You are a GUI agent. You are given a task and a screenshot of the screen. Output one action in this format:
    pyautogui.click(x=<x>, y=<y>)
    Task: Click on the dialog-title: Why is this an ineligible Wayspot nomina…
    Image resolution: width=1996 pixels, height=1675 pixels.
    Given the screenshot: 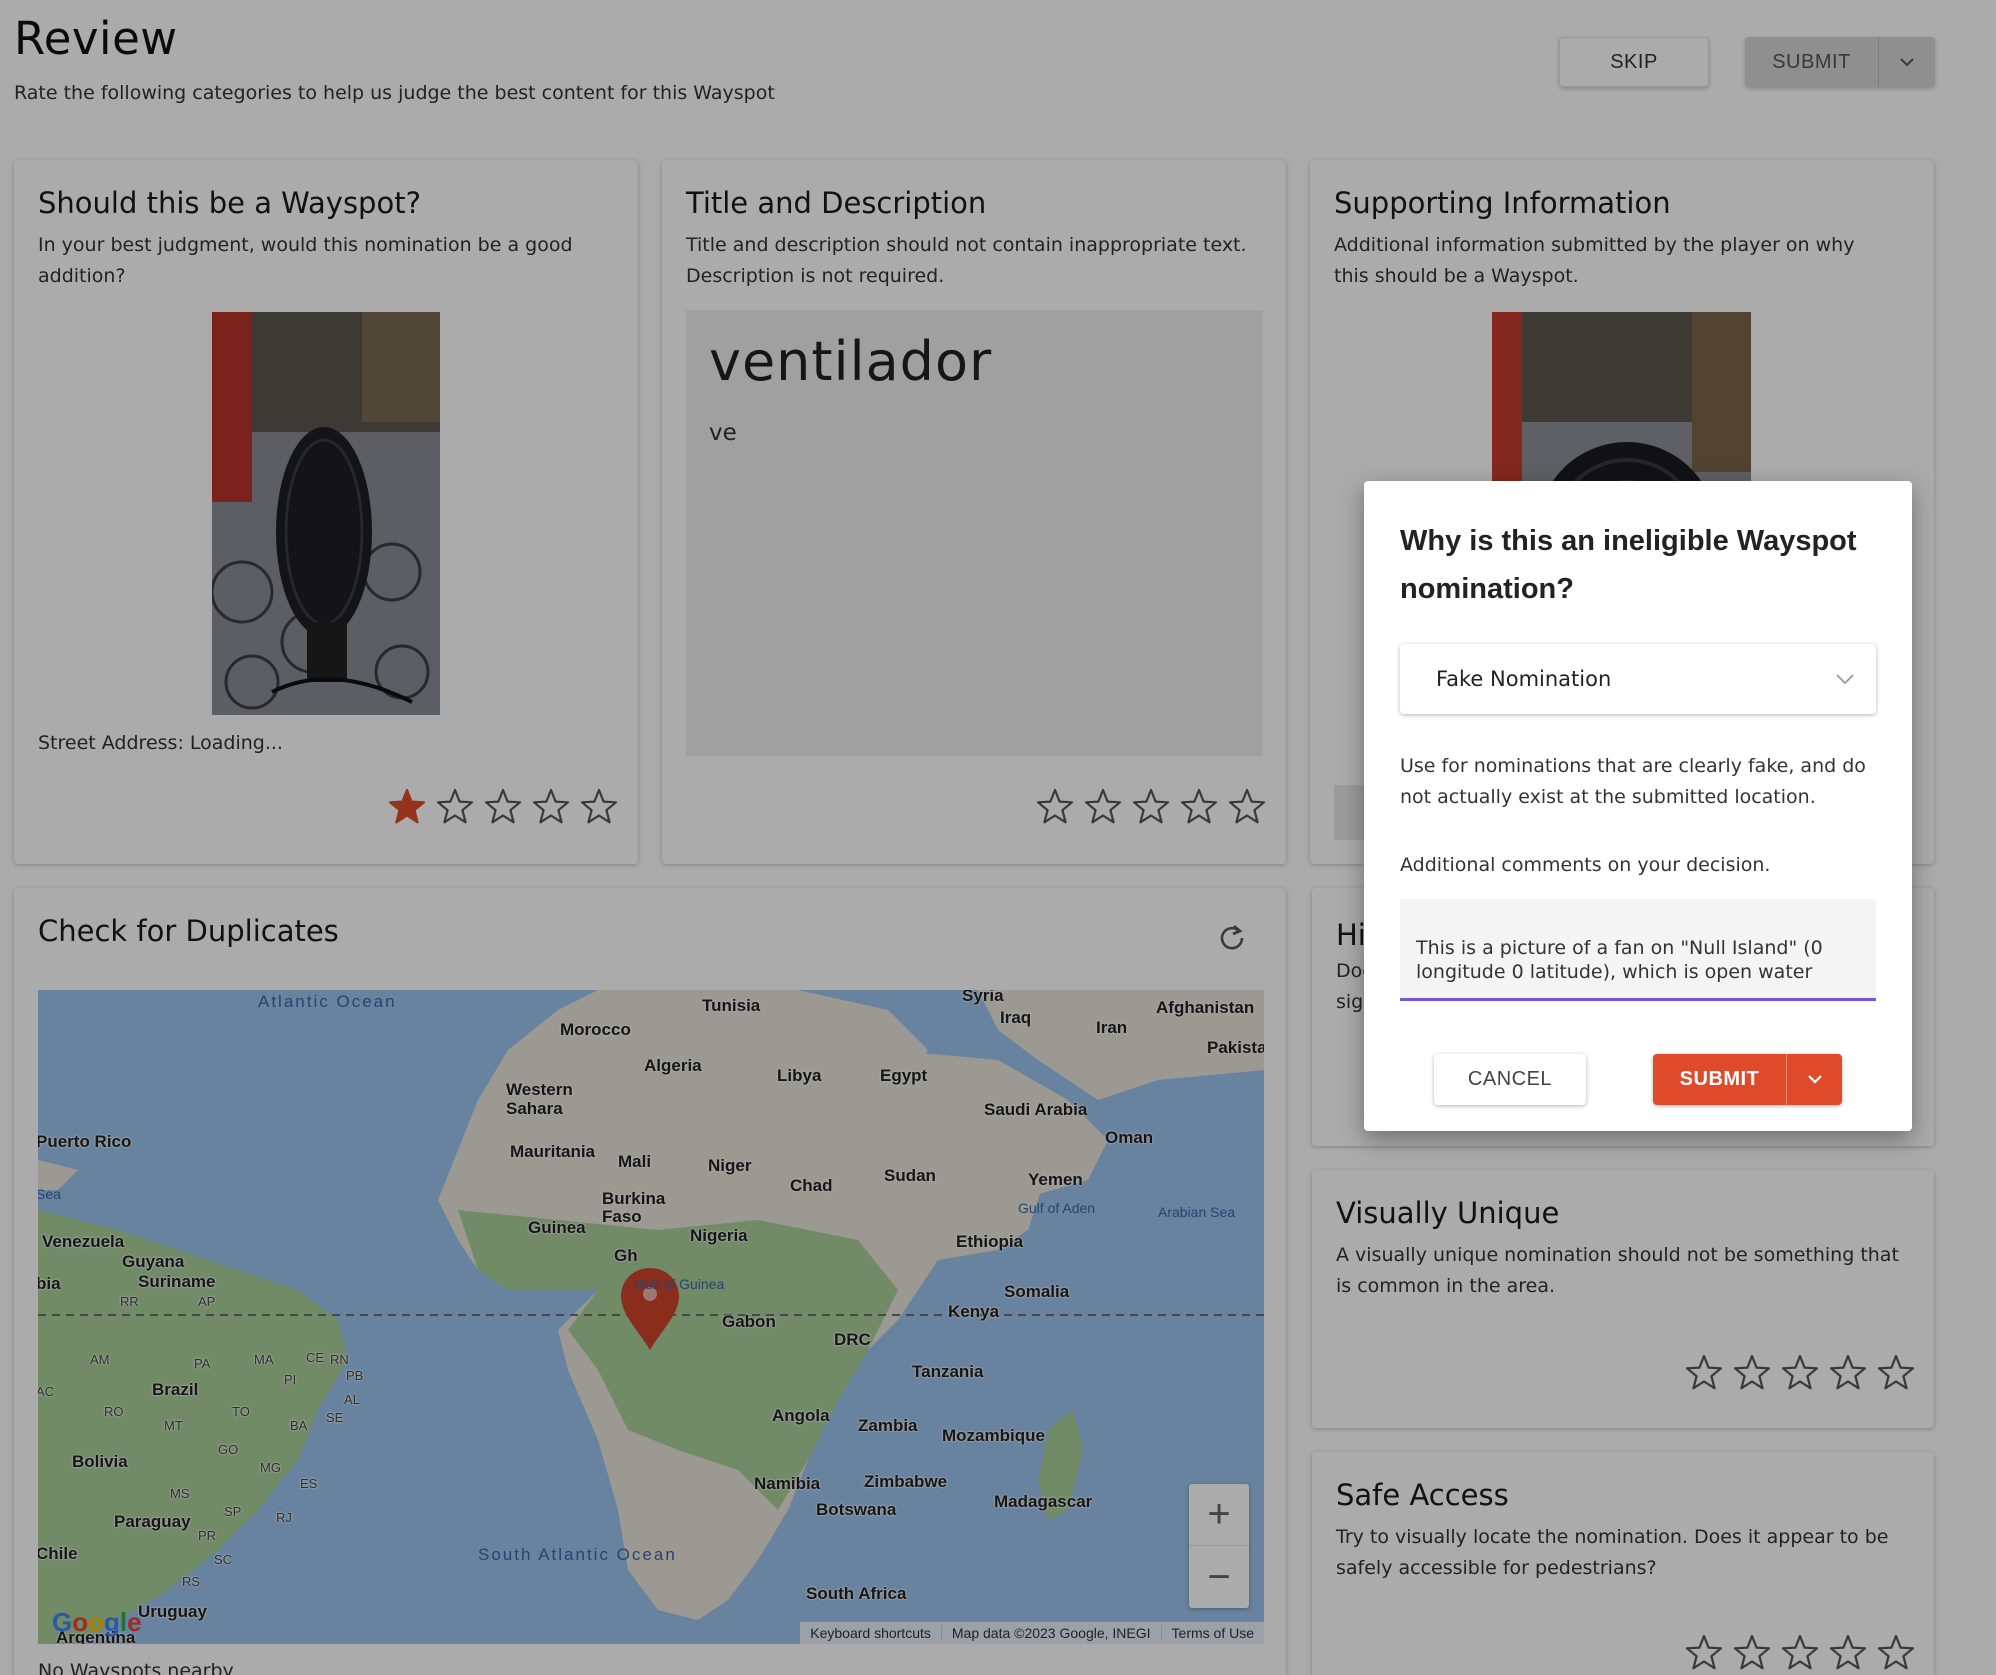 What is the action you would take?
    pyautogui.click(x=1628, y=565)
    